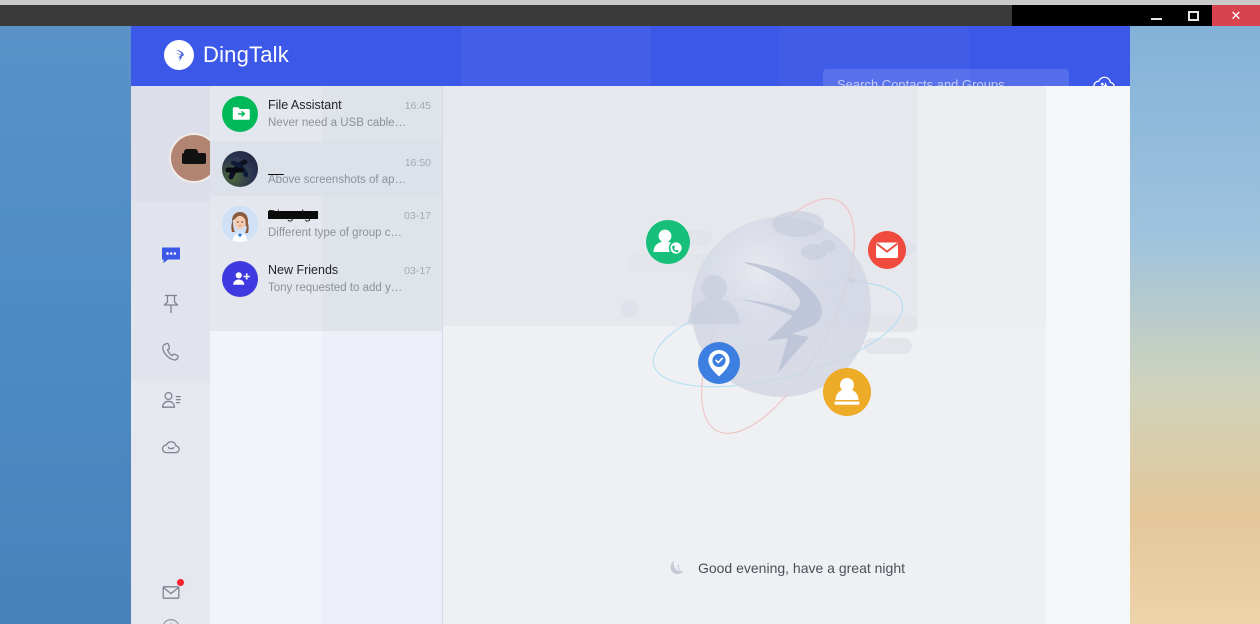  I want to click on header-tint-a, so click(556, 56).